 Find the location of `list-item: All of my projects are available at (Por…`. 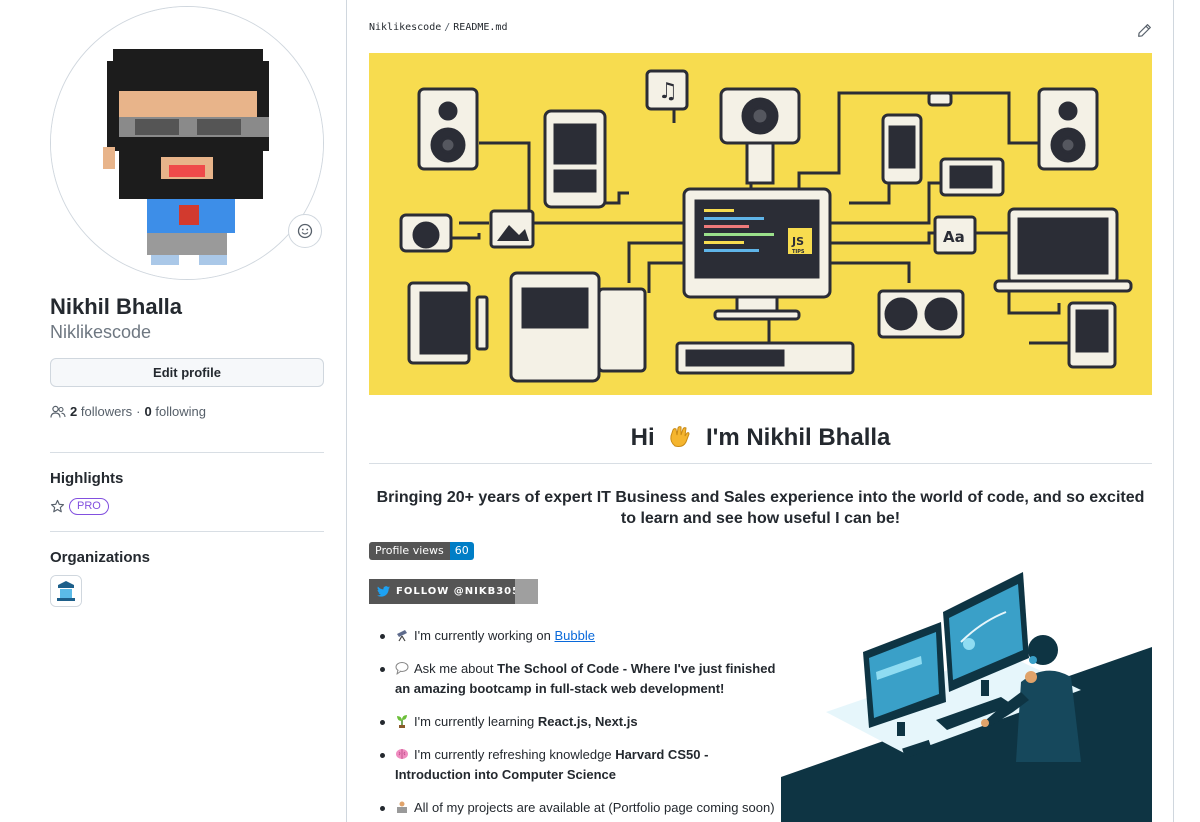

list-item: All of my projects are available at (Por… is located at coordinates (582, 808).